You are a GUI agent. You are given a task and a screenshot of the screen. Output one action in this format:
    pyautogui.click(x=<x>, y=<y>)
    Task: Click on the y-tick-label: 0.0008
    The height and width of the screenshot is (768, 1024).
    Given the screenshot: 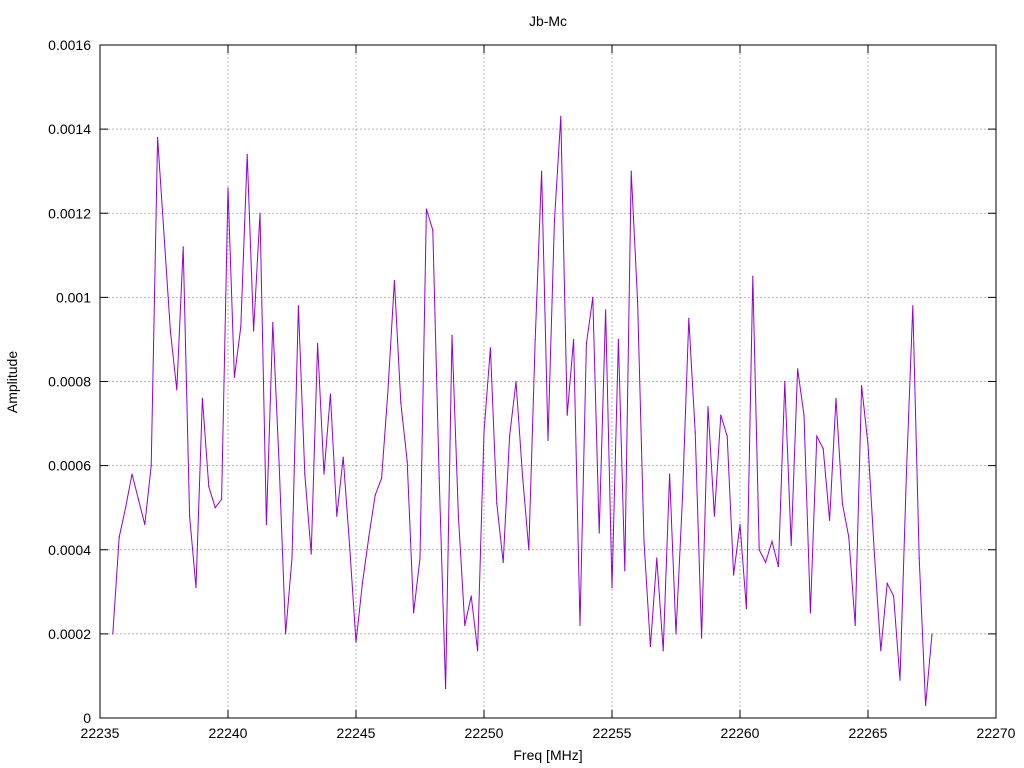 What is the action you would take?
    pyautogui.click(x=69, y=382)
    